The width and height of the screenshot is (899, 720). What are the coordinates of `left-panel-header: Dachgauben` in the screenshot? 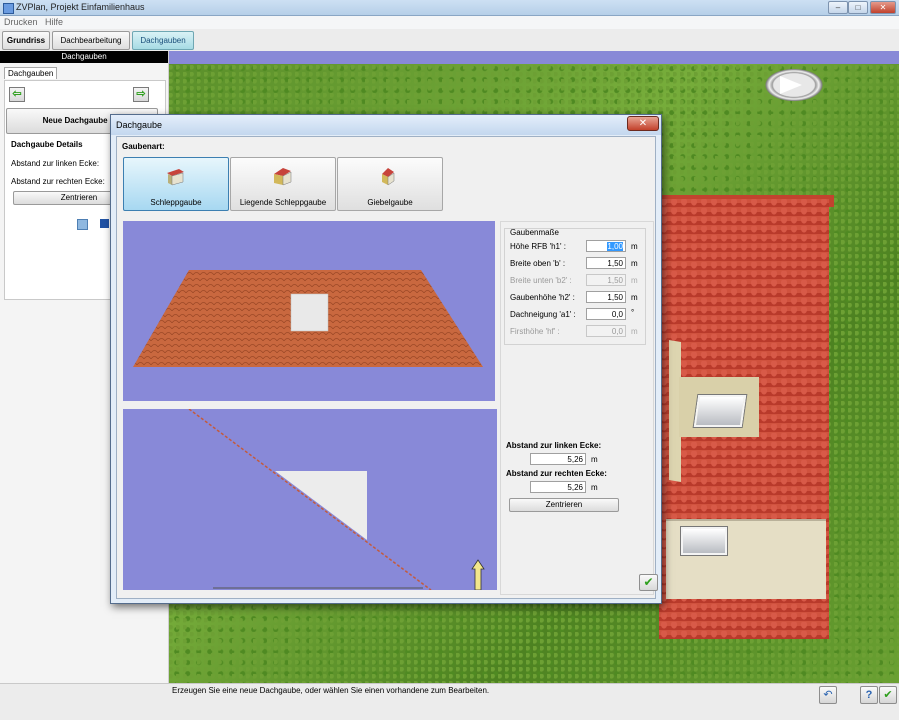 It's located at (84, 57).